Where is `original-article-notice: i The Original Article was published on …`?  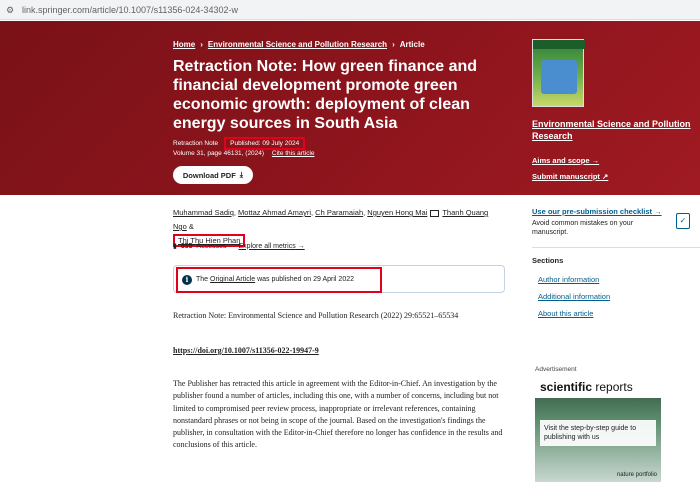
original-article-notice: i The Original Article was published on … is located at coordinates (339, 279).